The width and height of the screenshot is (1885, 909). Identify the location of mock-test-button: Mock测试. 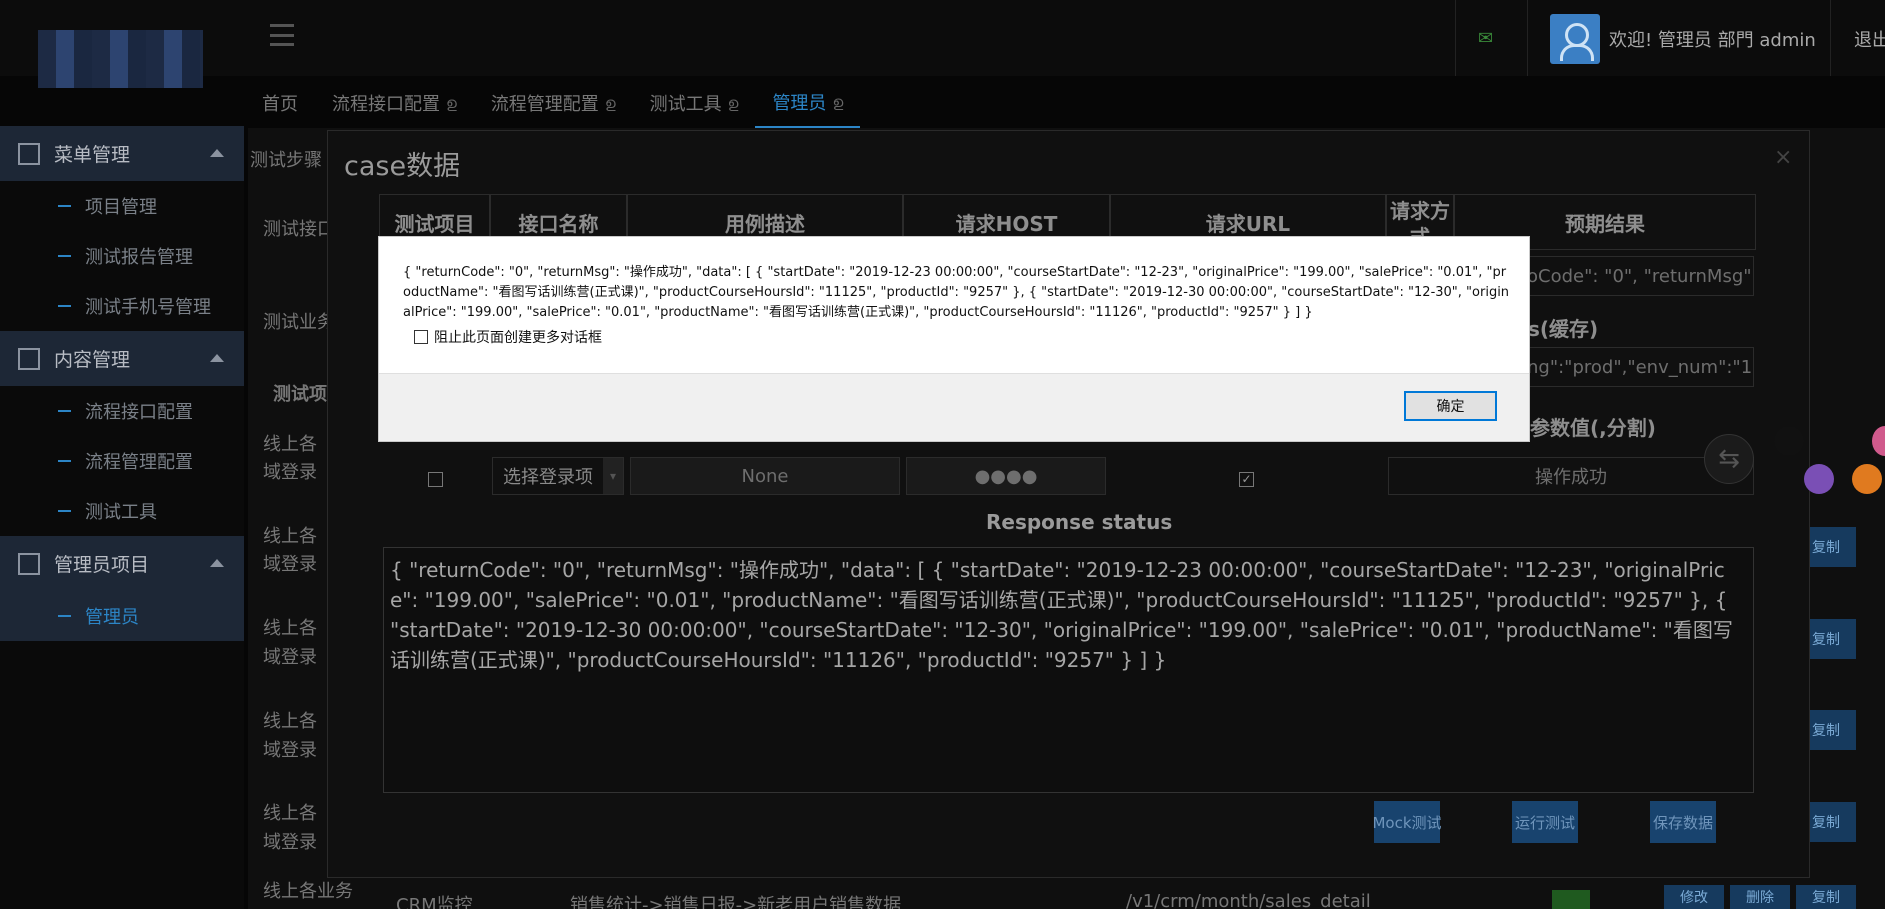
(1407, 822).